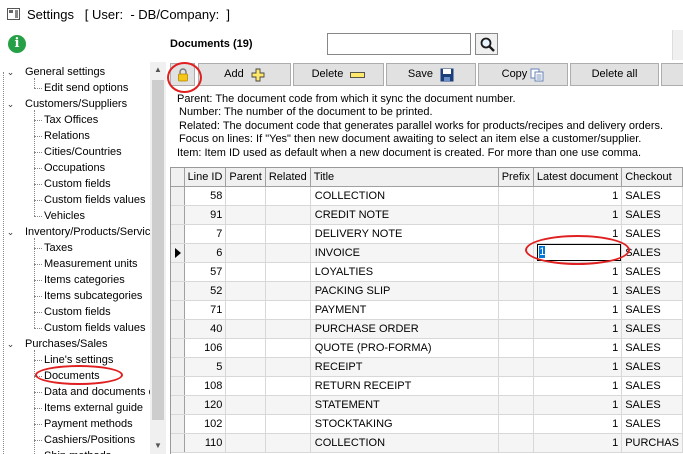 Image resolution: width=683 pixels, height=454 pixels. I want to click on tree-item: Taxes, so click(58, 248).